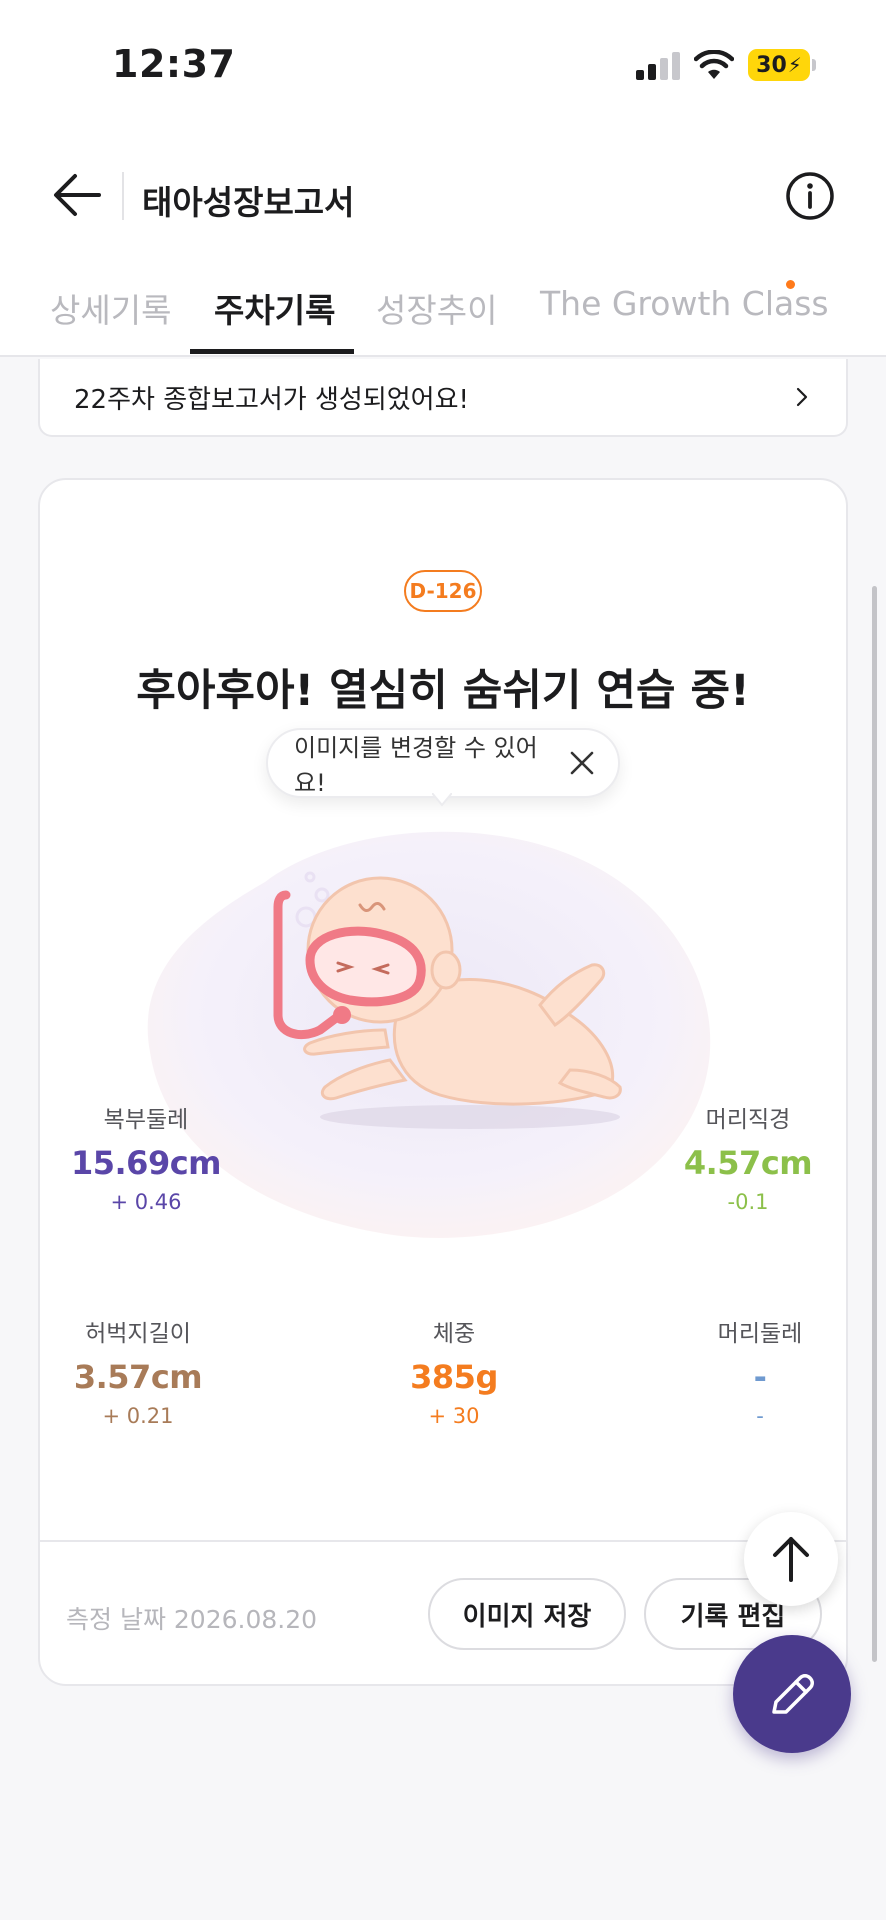  What do you see at coordinates (802, 397) in the screenshot?
I see `chevron-right-icon` at bounding box center [802, 397].